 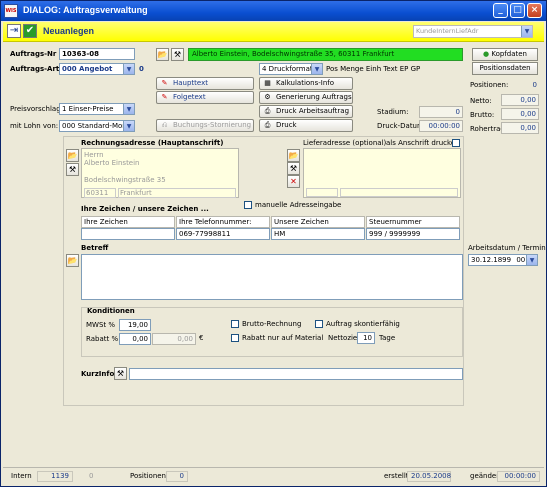 What do you see at coordinates (190, 83) in the screenshot?
I see `haupttext-label: Haupttext` at bounding box center [190, 83].